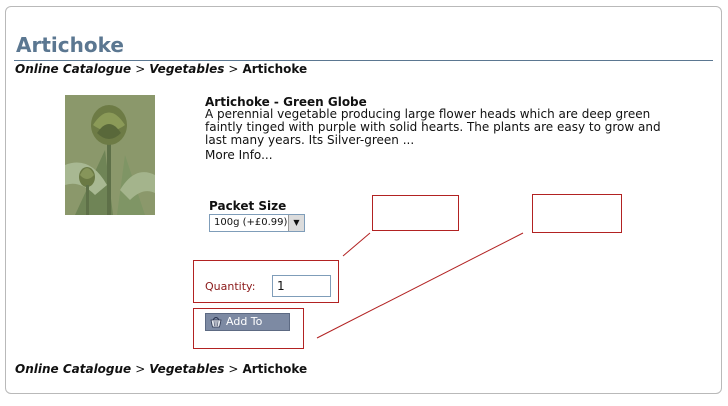 This screenshot has height=406, width=728. I want to click on quantity-input, so click(301, 286).